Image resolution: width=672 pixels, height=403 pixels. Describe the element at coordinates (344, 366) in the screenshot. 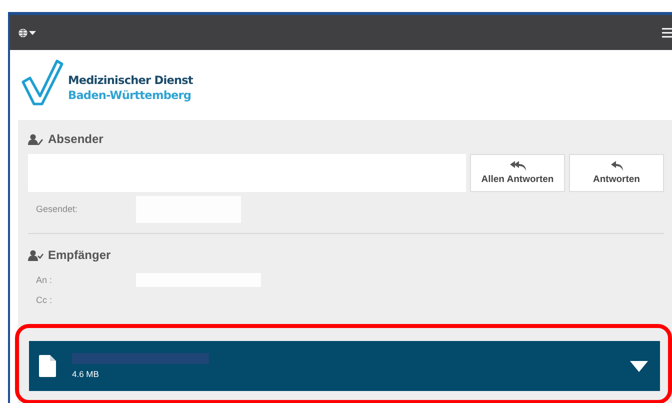

I see `attachment-bar: 4.6 MB` at that location.